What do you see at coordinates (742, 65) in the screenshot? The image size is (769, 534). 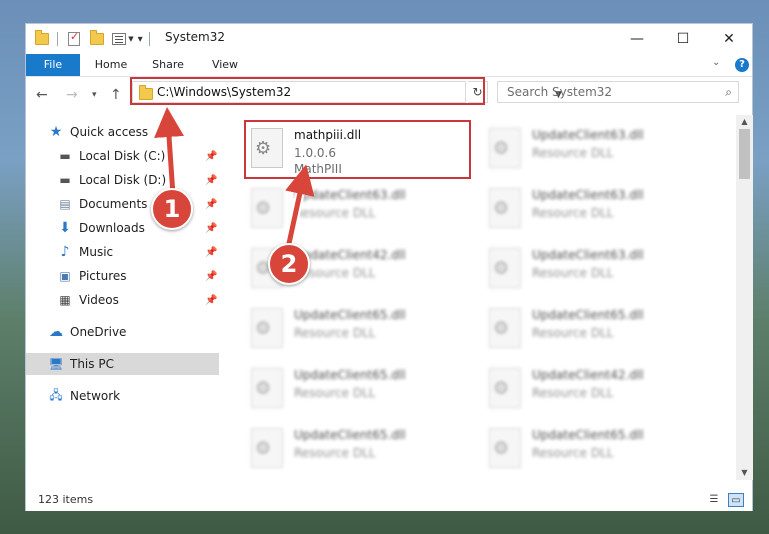 I see `help-icon: ?` at bounding box center [742, 65].